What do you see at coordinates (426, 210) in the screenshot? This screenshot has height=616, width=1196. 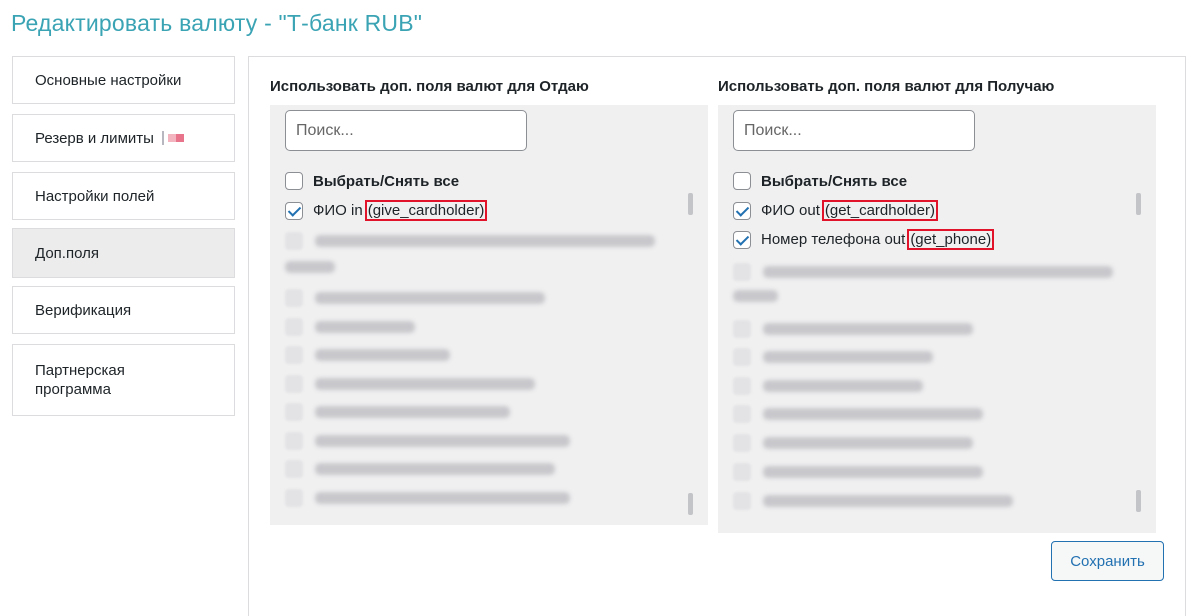 I see `field-code: (give_cardholder)` at bounding box center [426, 210].